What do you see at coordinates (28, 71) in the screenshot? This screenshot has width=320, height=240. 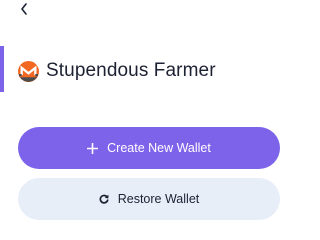 I see `monero-icon` at bounding box center [28, 71].